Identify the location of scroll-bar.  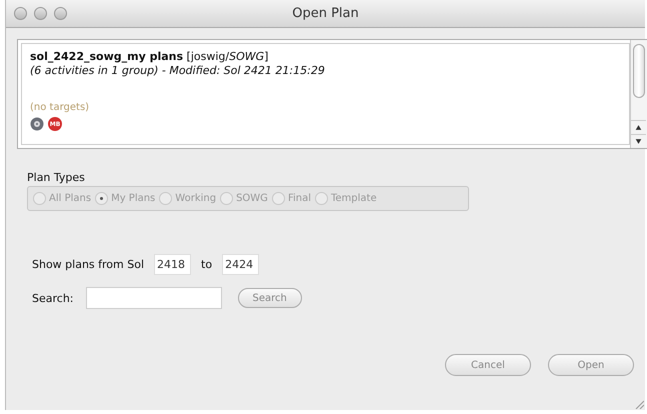
(638, 94).